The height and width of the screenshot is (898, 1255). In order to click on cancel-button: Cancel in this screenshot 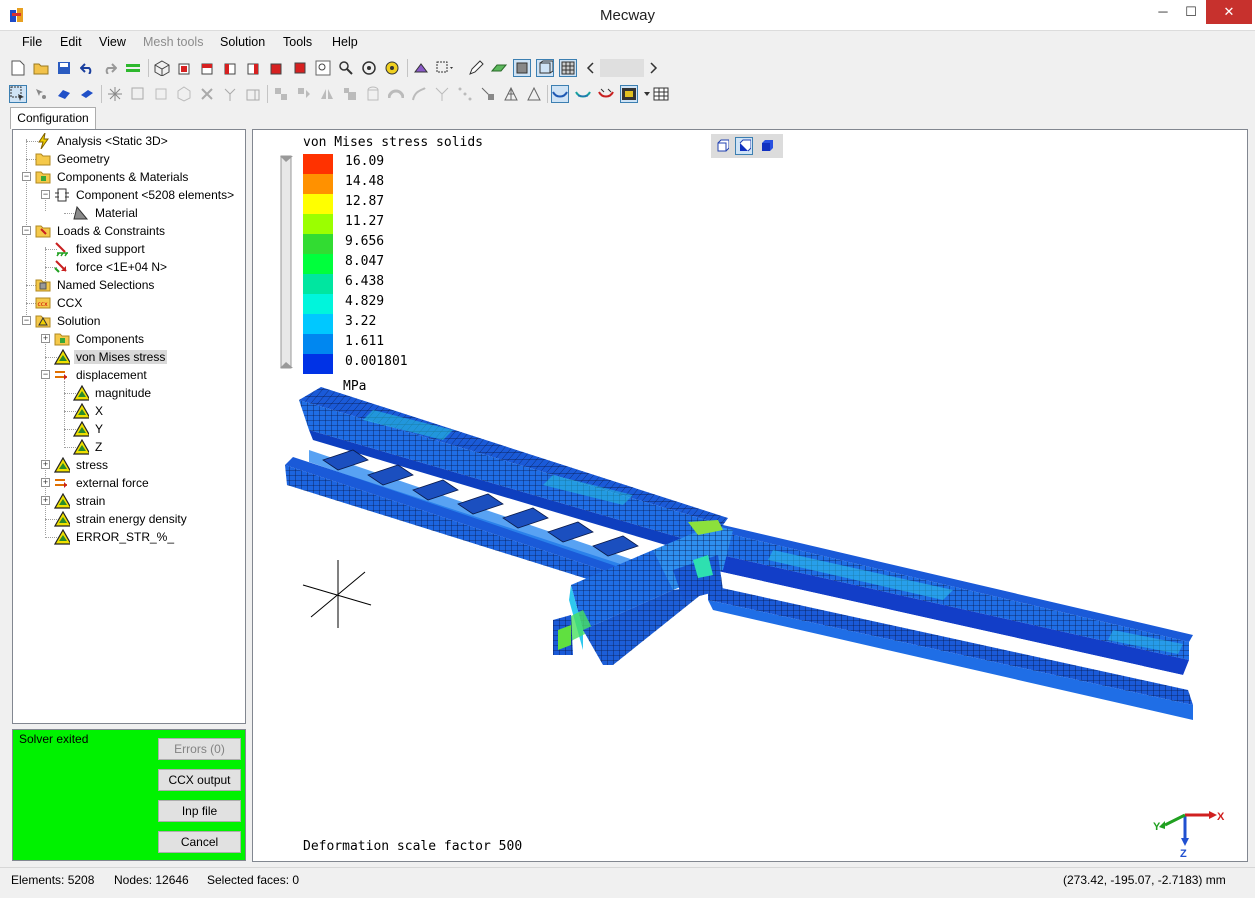, I will do `click(199, 842)`.